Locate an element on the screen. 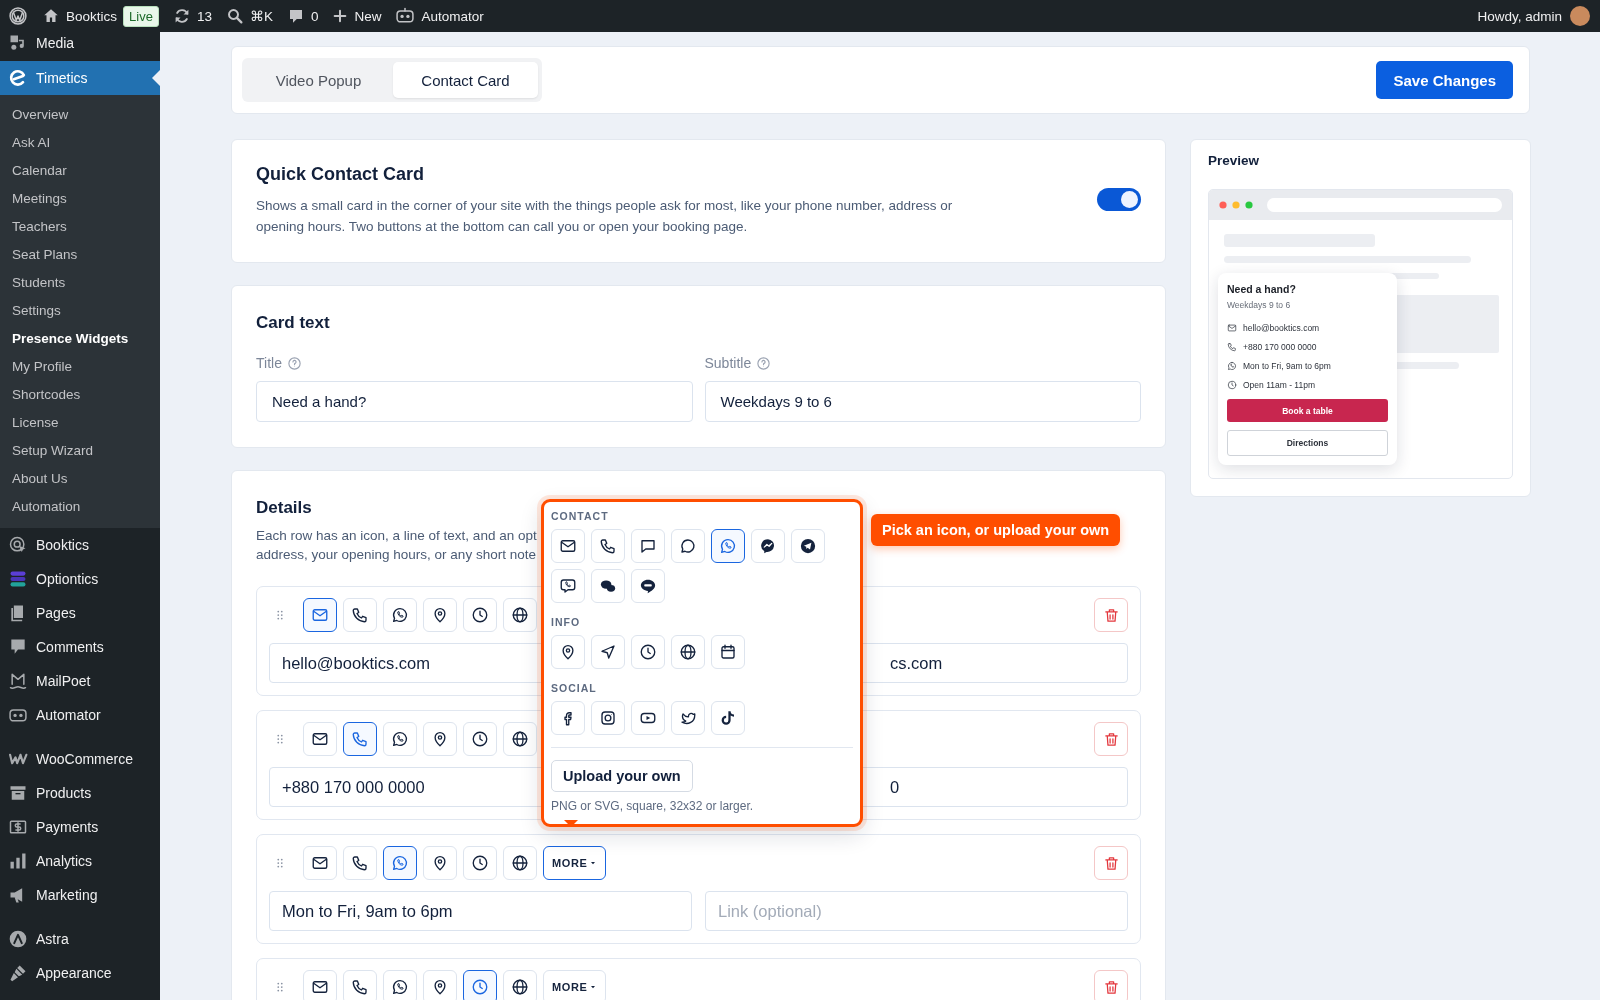 The width and height of the screenshot is (1600, 1000). description-text: address, your opening hours, or any short note is located at coordinates (396, 555).